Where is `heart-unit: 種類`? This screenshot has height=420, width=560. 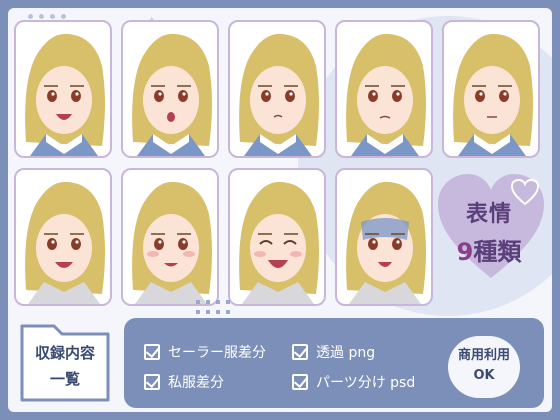 heart-unit: 種類 is located at coordinates (497, 252).